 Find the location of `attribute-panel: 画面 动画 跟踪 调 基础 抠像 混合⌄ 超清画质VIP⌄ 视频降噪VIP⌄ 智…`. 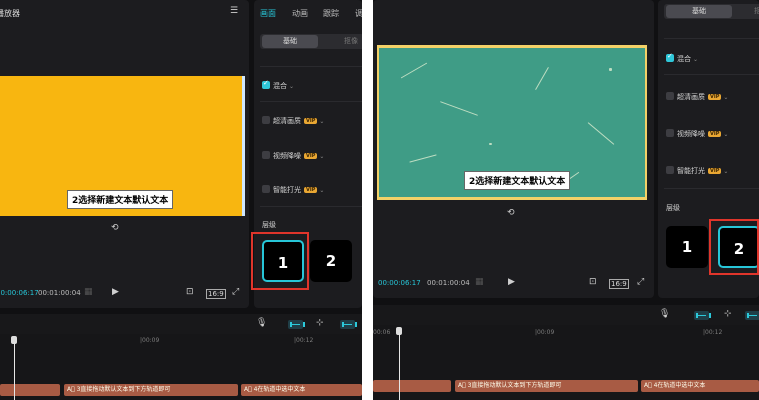

attribute-panel: 画面 动画 跟踪 调 基础 抠像 混合⌄ 超清画质VIP⌄ 视频降噪VIP⌄ 智… is located at coordinates (306, 154).